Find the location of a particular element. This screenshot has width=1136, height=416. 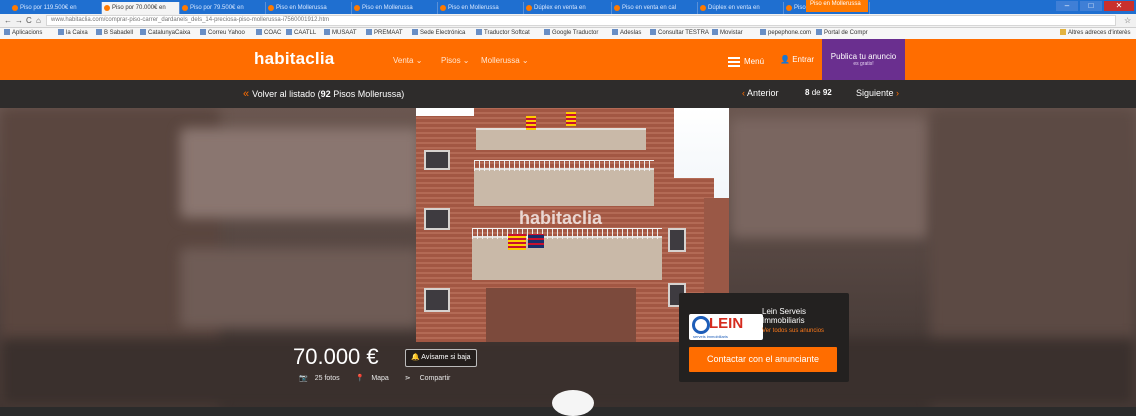

bell-icon: 🔔 is located at coordinates (415, 357).